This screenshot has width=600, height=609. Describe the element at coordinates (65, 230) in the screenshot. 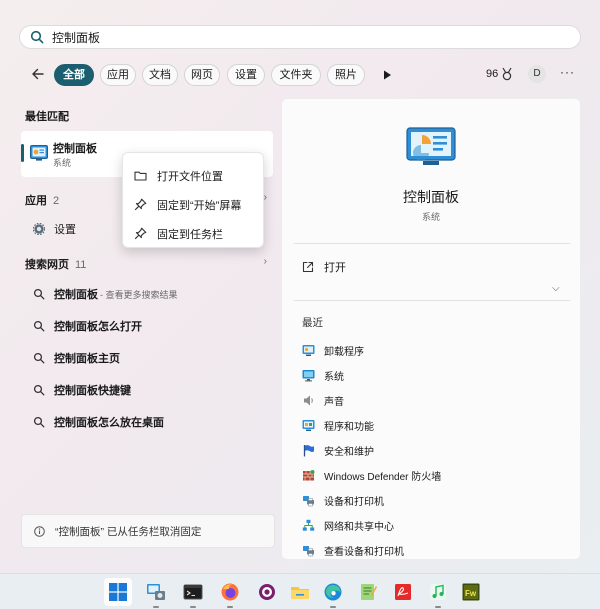

I see `app-item-label: 设置` at that location.